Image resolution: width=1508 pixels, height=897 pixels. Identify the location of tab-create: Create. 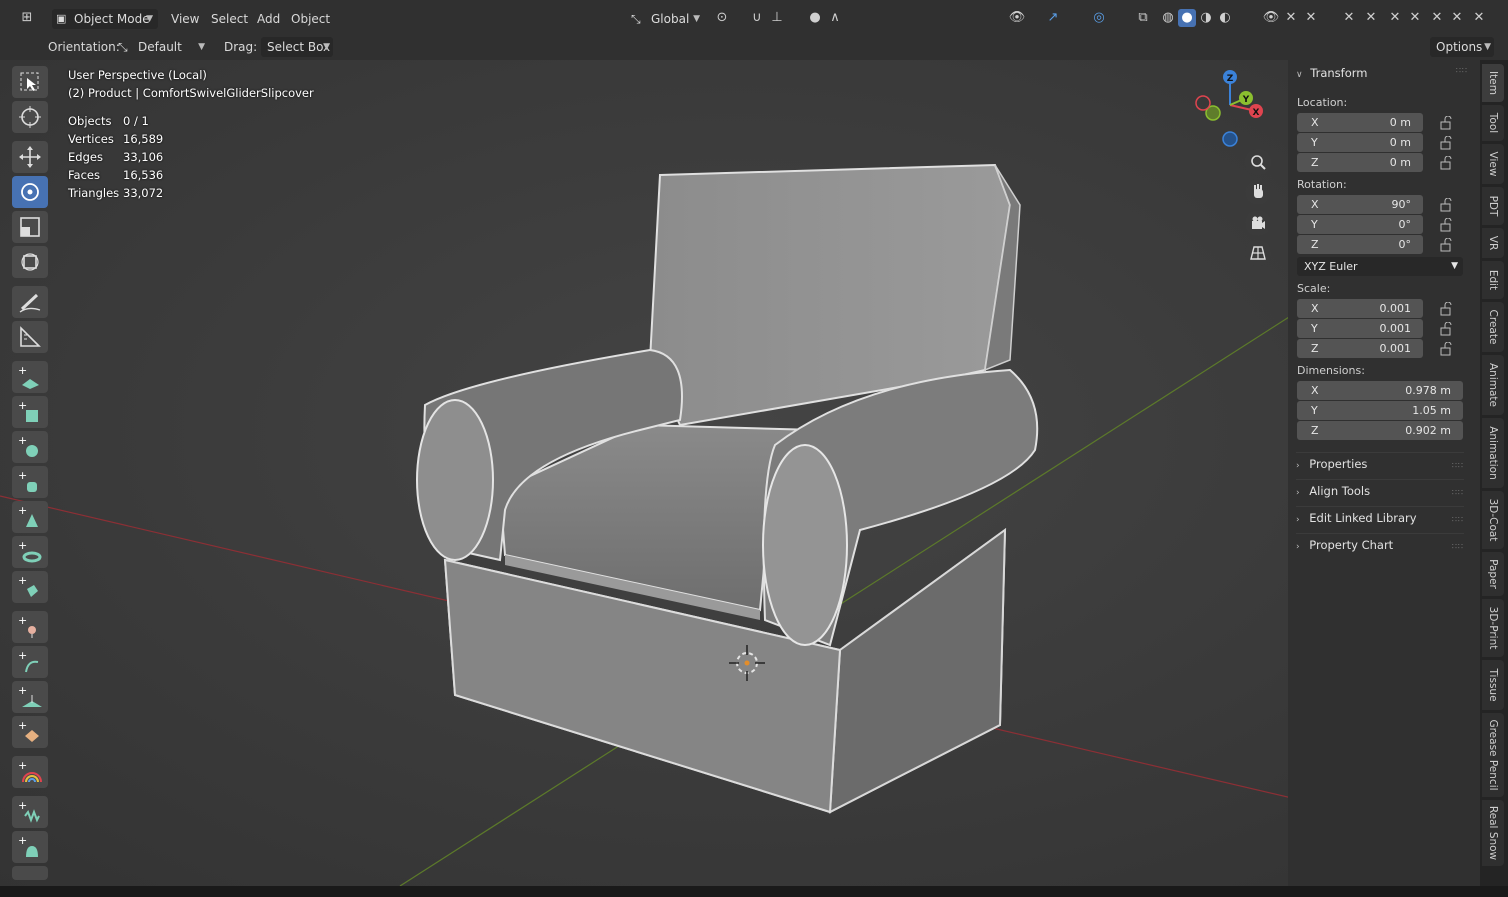
(1493, 327).